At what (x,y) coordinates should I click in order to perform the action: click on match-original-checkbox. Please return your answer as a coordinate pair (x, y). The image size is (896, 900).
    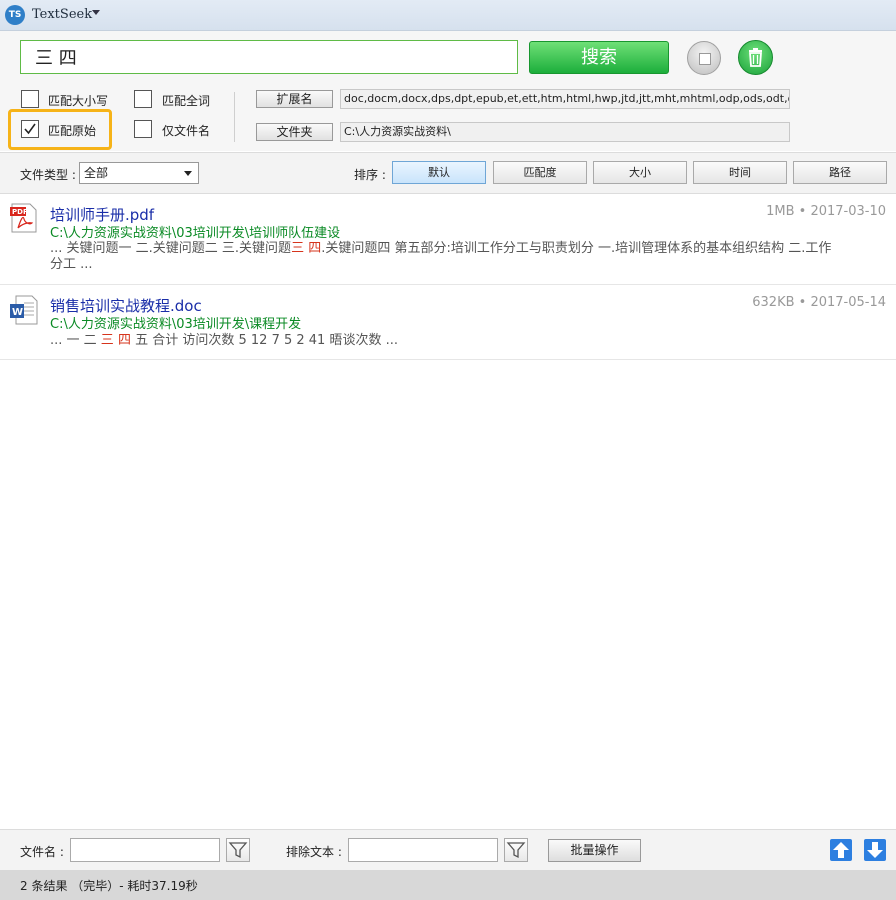
    Looking at the image, I should click on (30, 129).